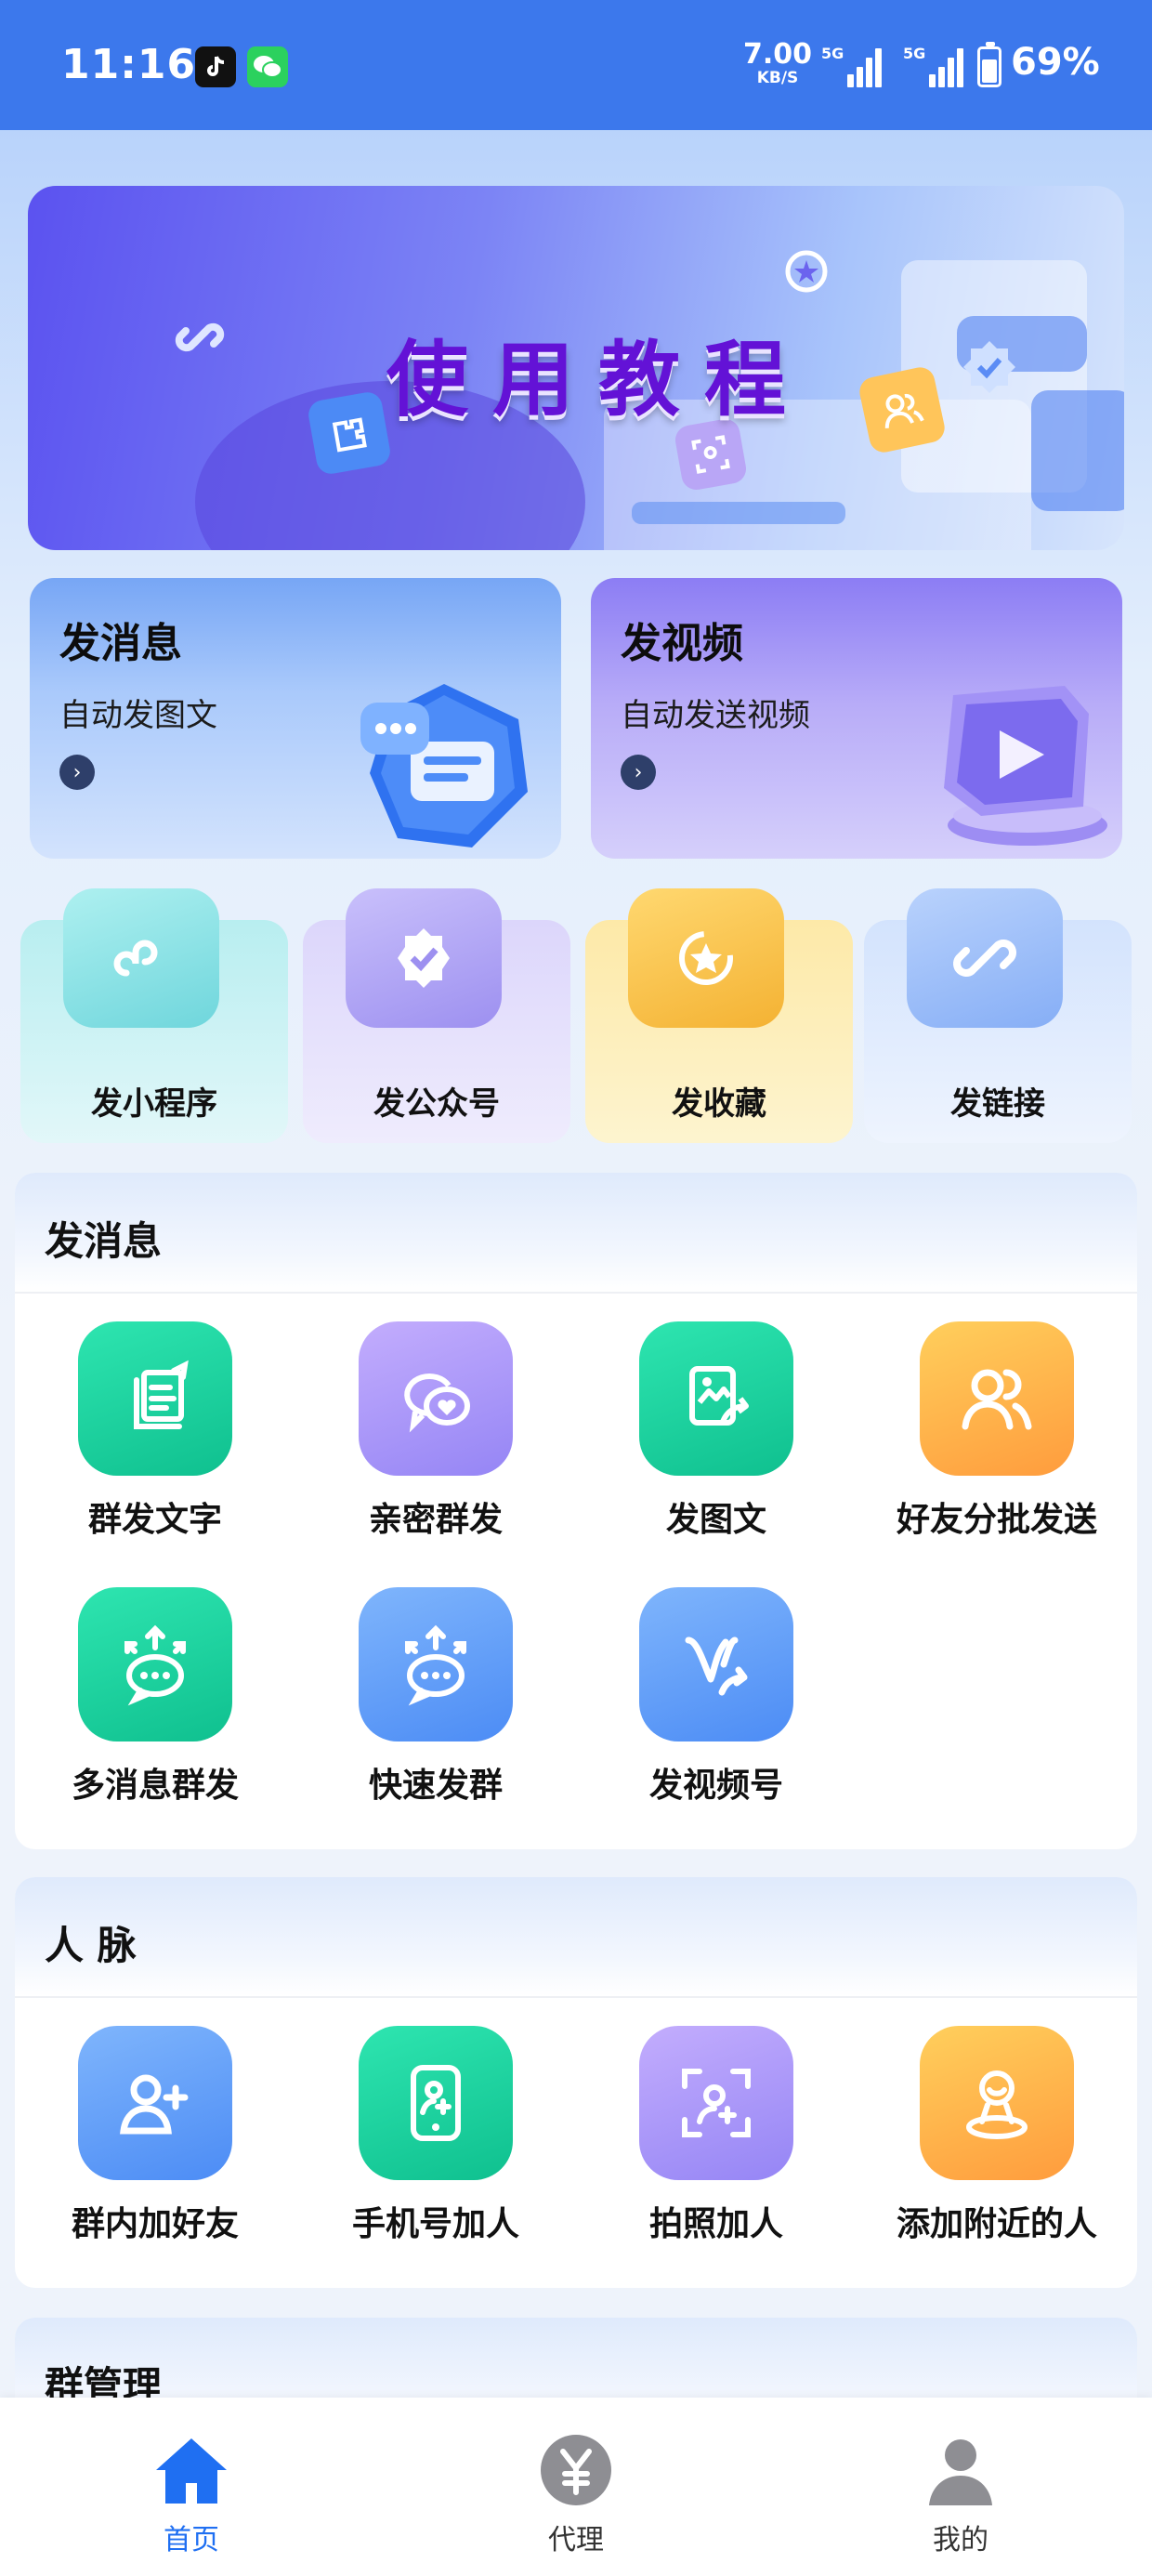  What do you see at coordinates (832, 53) in the screenshot?
I see `signal-1-label: 5G` at bounding box center [832, 53].